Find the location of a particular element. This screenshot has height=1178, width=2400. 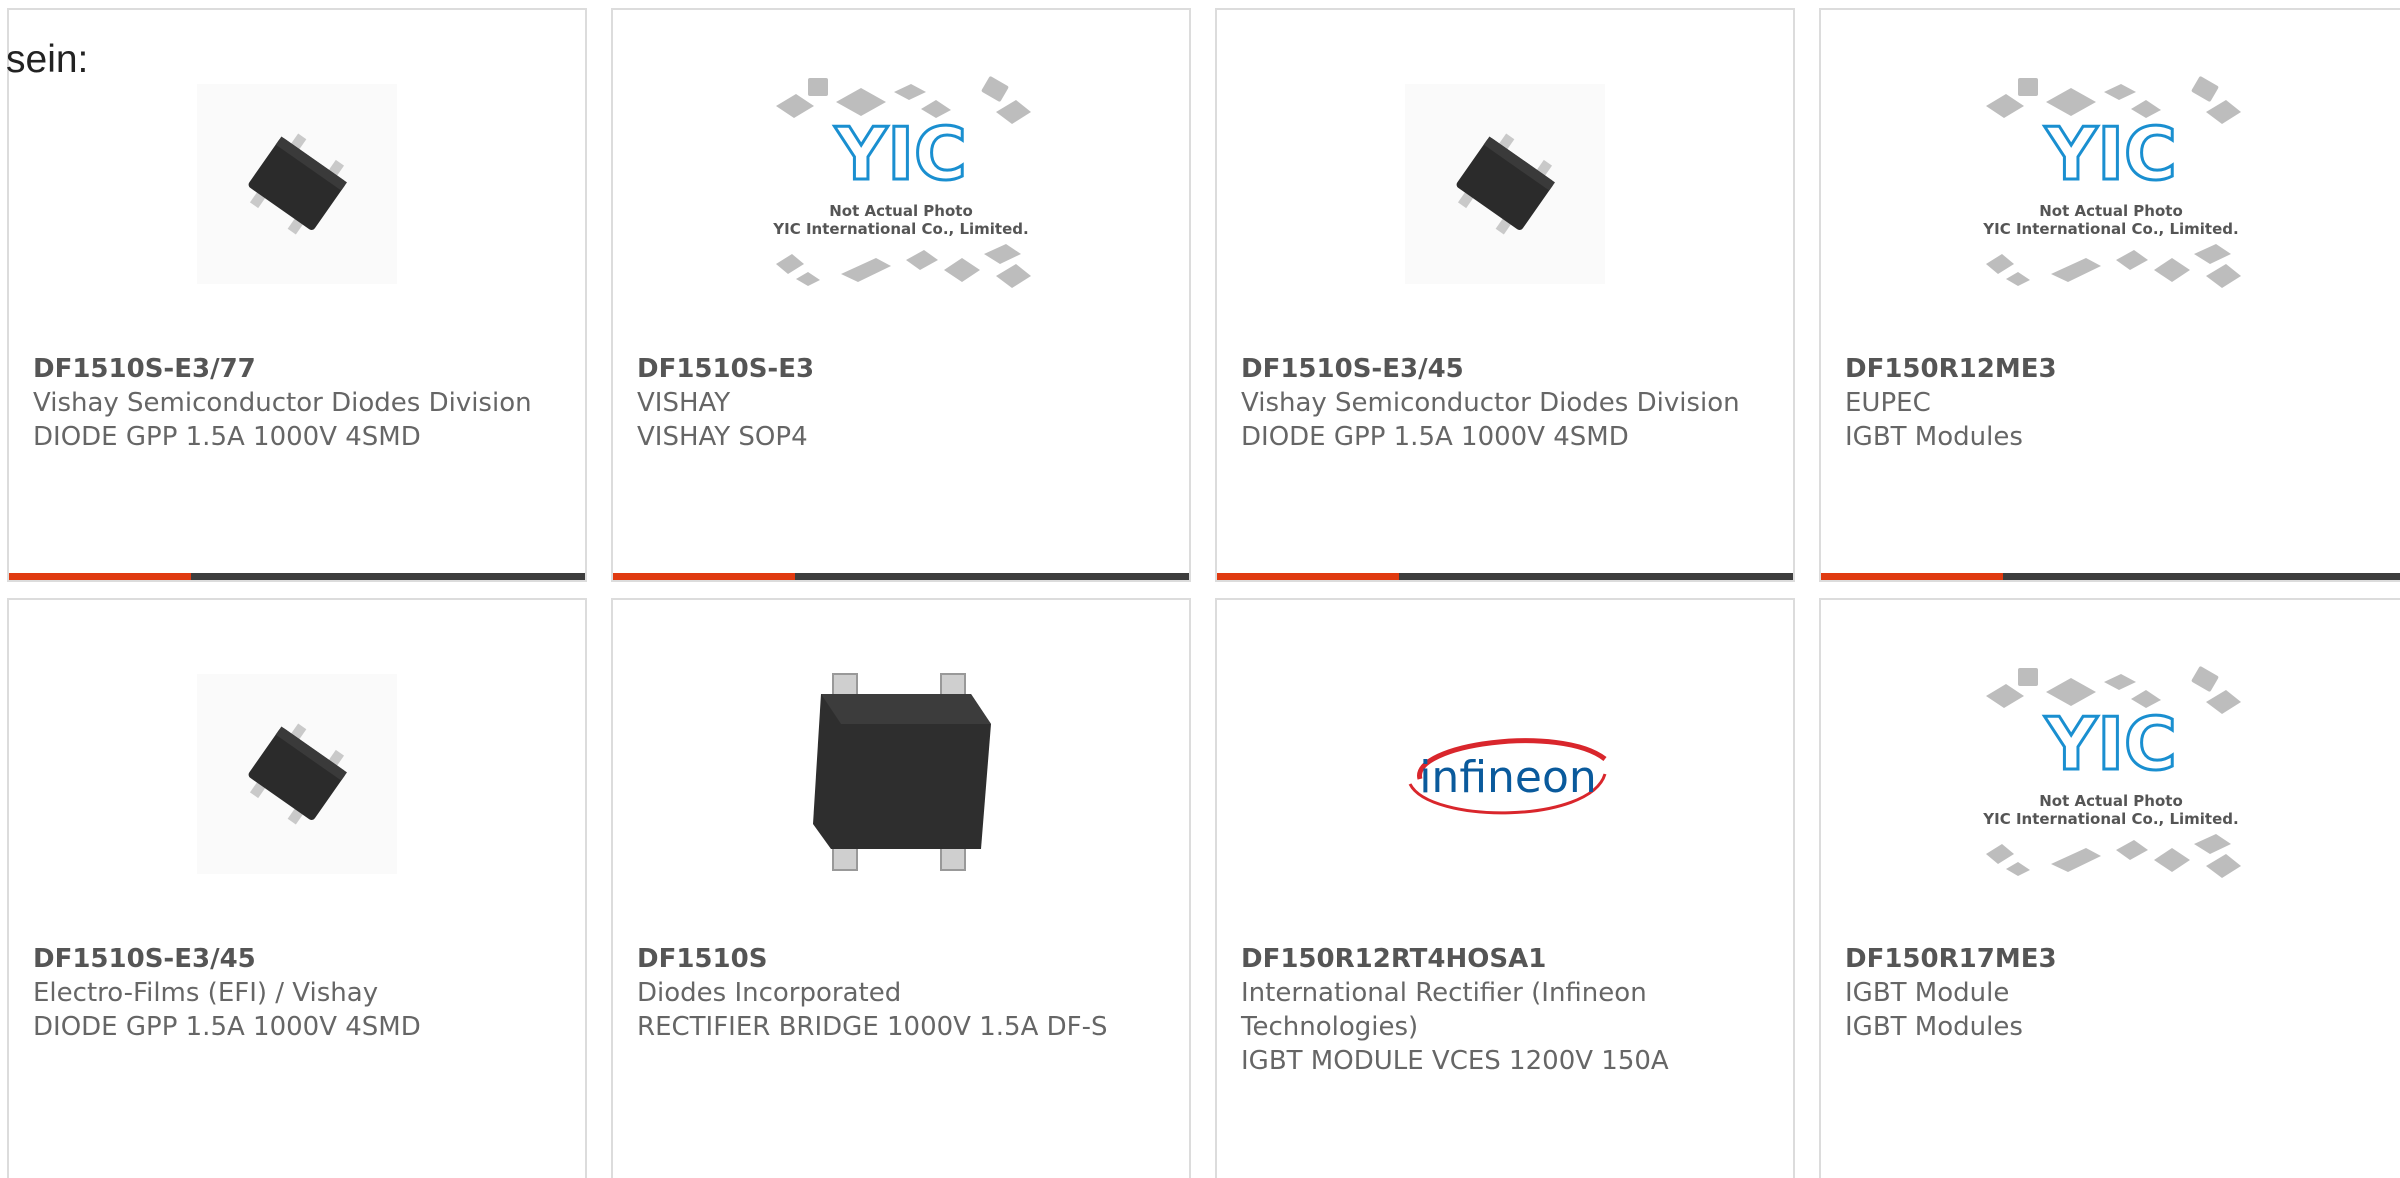

product-info: DF150R17ME3 IGBT Module IGBT Modules is located at coordinates (2115, 993).